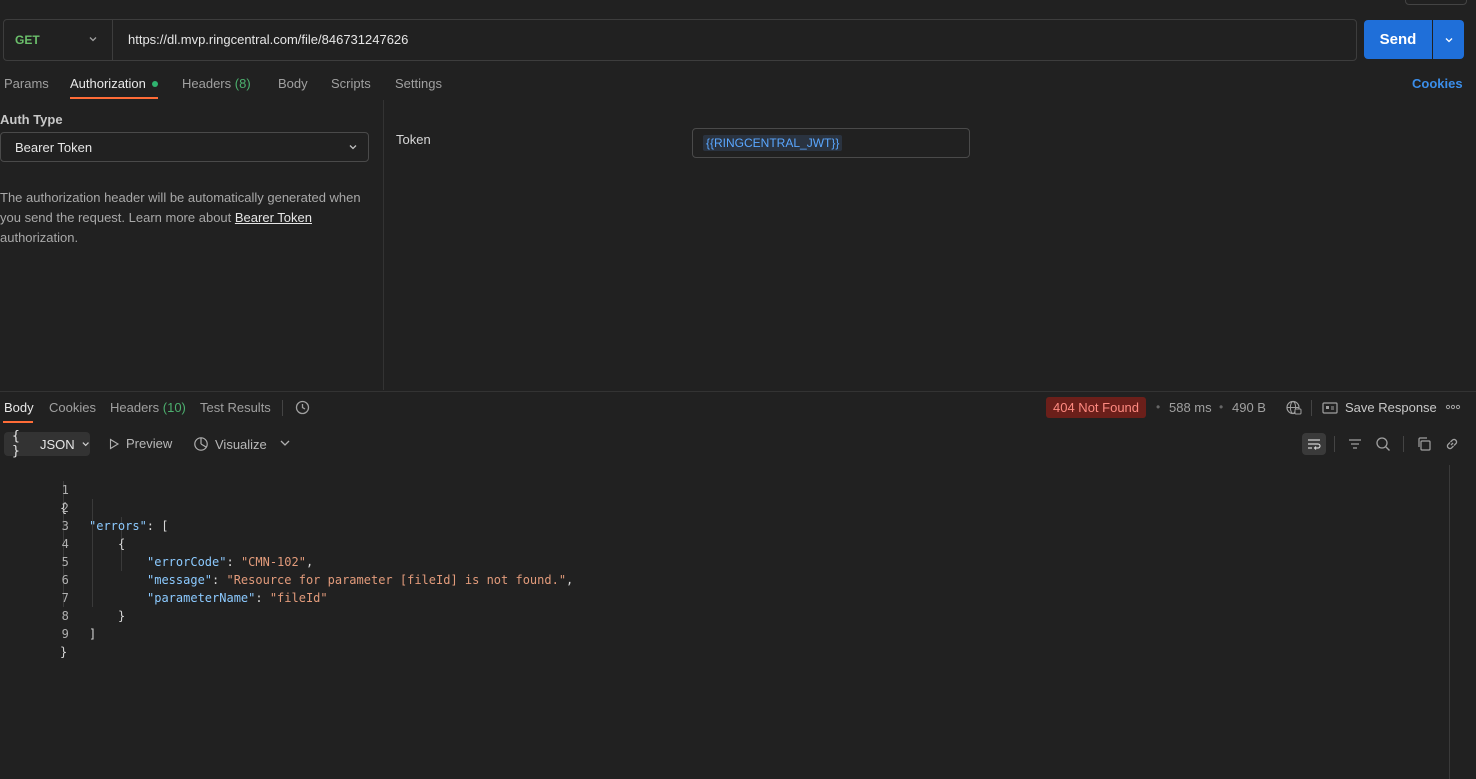 This screenshot has width=1476, height=779. What do you see at coordinates (1330, 407) in the screenshot?
I see `save-icon` at bounding box center [1330, 407].